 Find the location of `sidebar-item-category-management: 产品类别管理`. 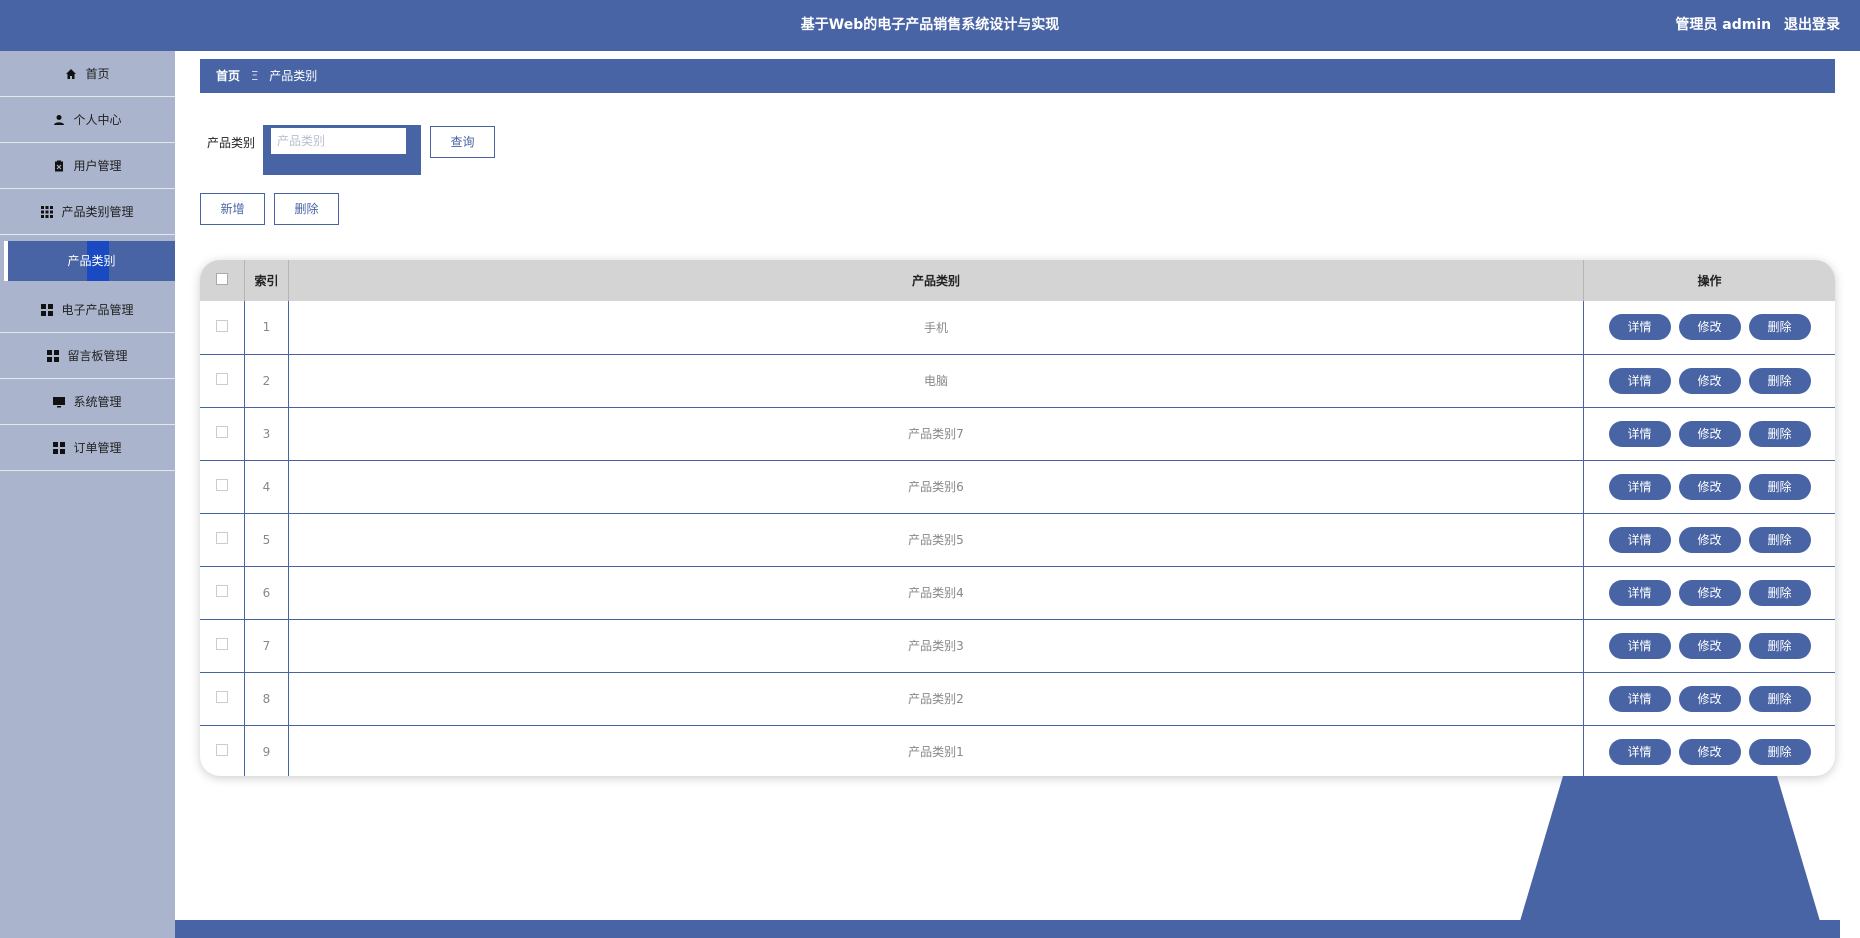

sidebar-item-category-management: 产品类别管理 is located at coordinates (87, 212).